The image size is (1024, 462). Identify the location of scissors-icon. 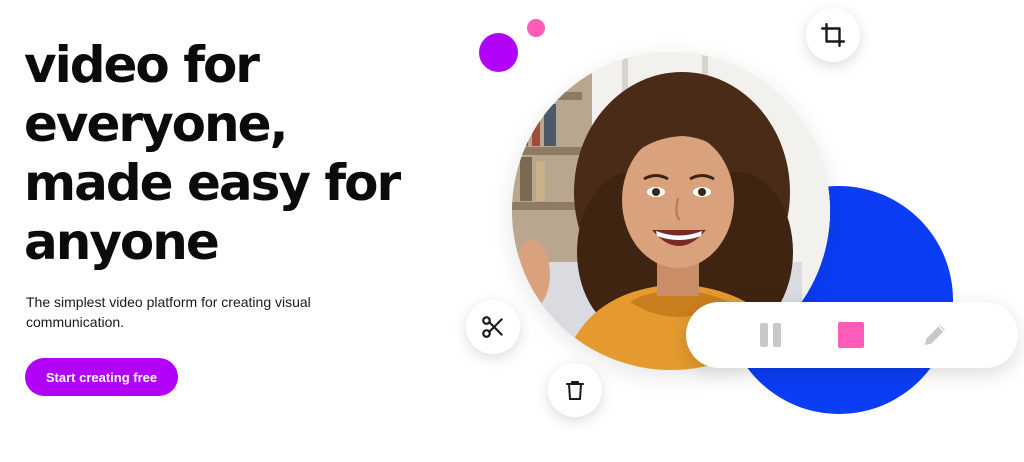
(492, 327).